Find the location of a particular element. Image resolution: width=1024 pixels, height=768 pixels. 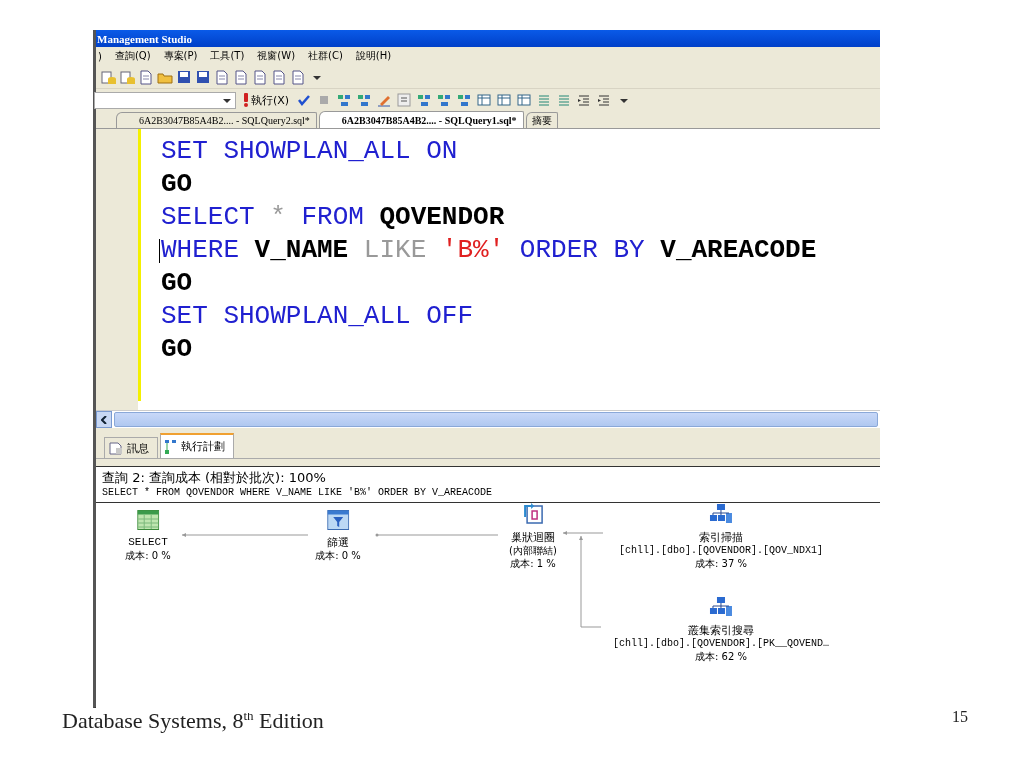

loop-icon is located at coordinates (533, 514).